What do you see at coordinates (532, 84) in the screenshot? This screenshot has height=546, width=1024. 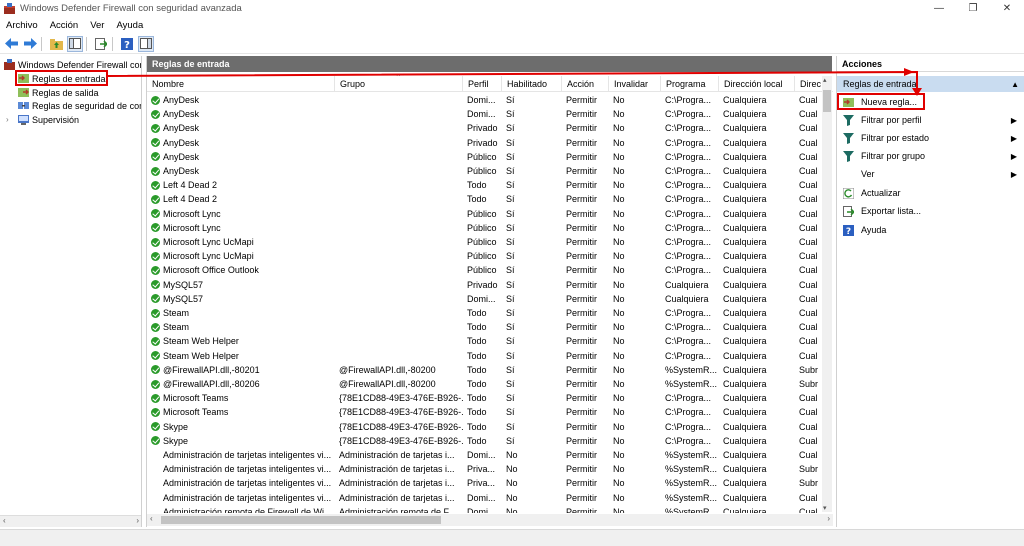 I see `column-habilitado: Habilitado` at bounding box center [532, 84].